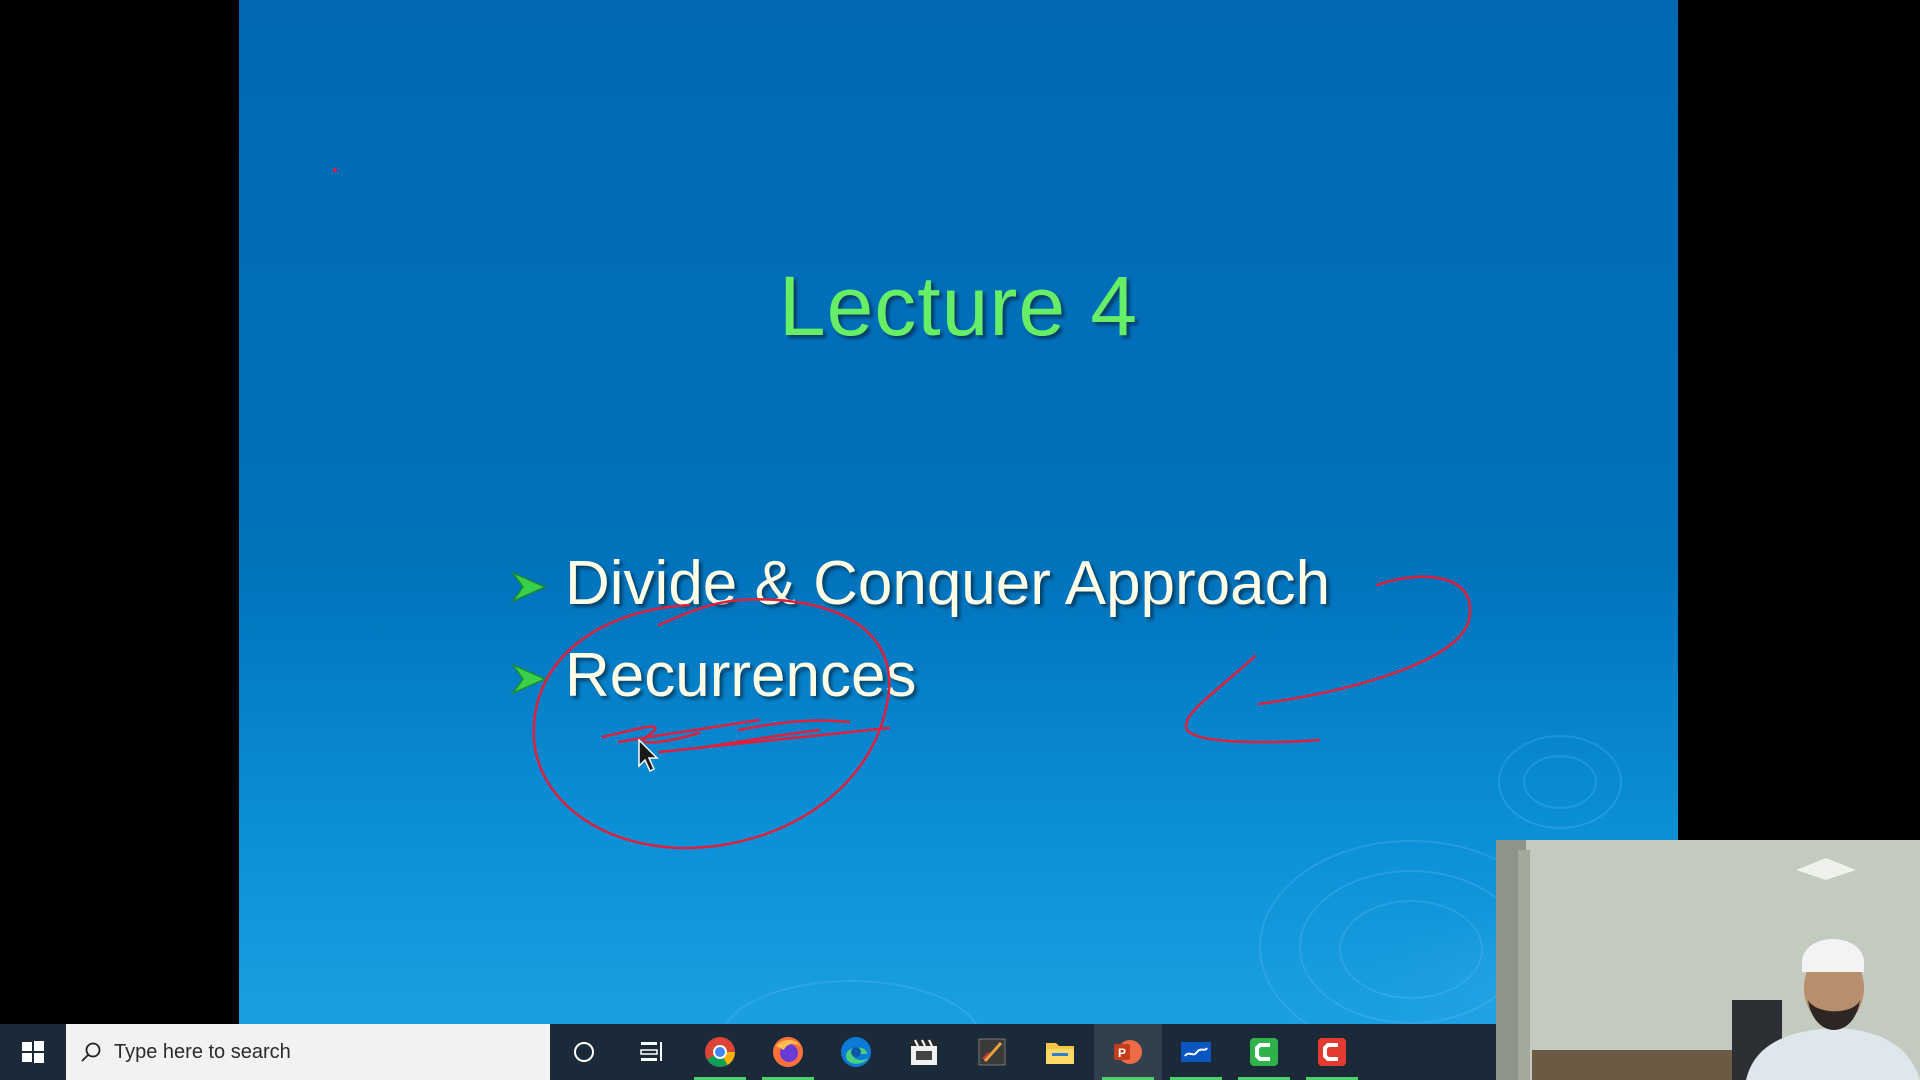  I want to click on circle-icon, so click(584, 1052).